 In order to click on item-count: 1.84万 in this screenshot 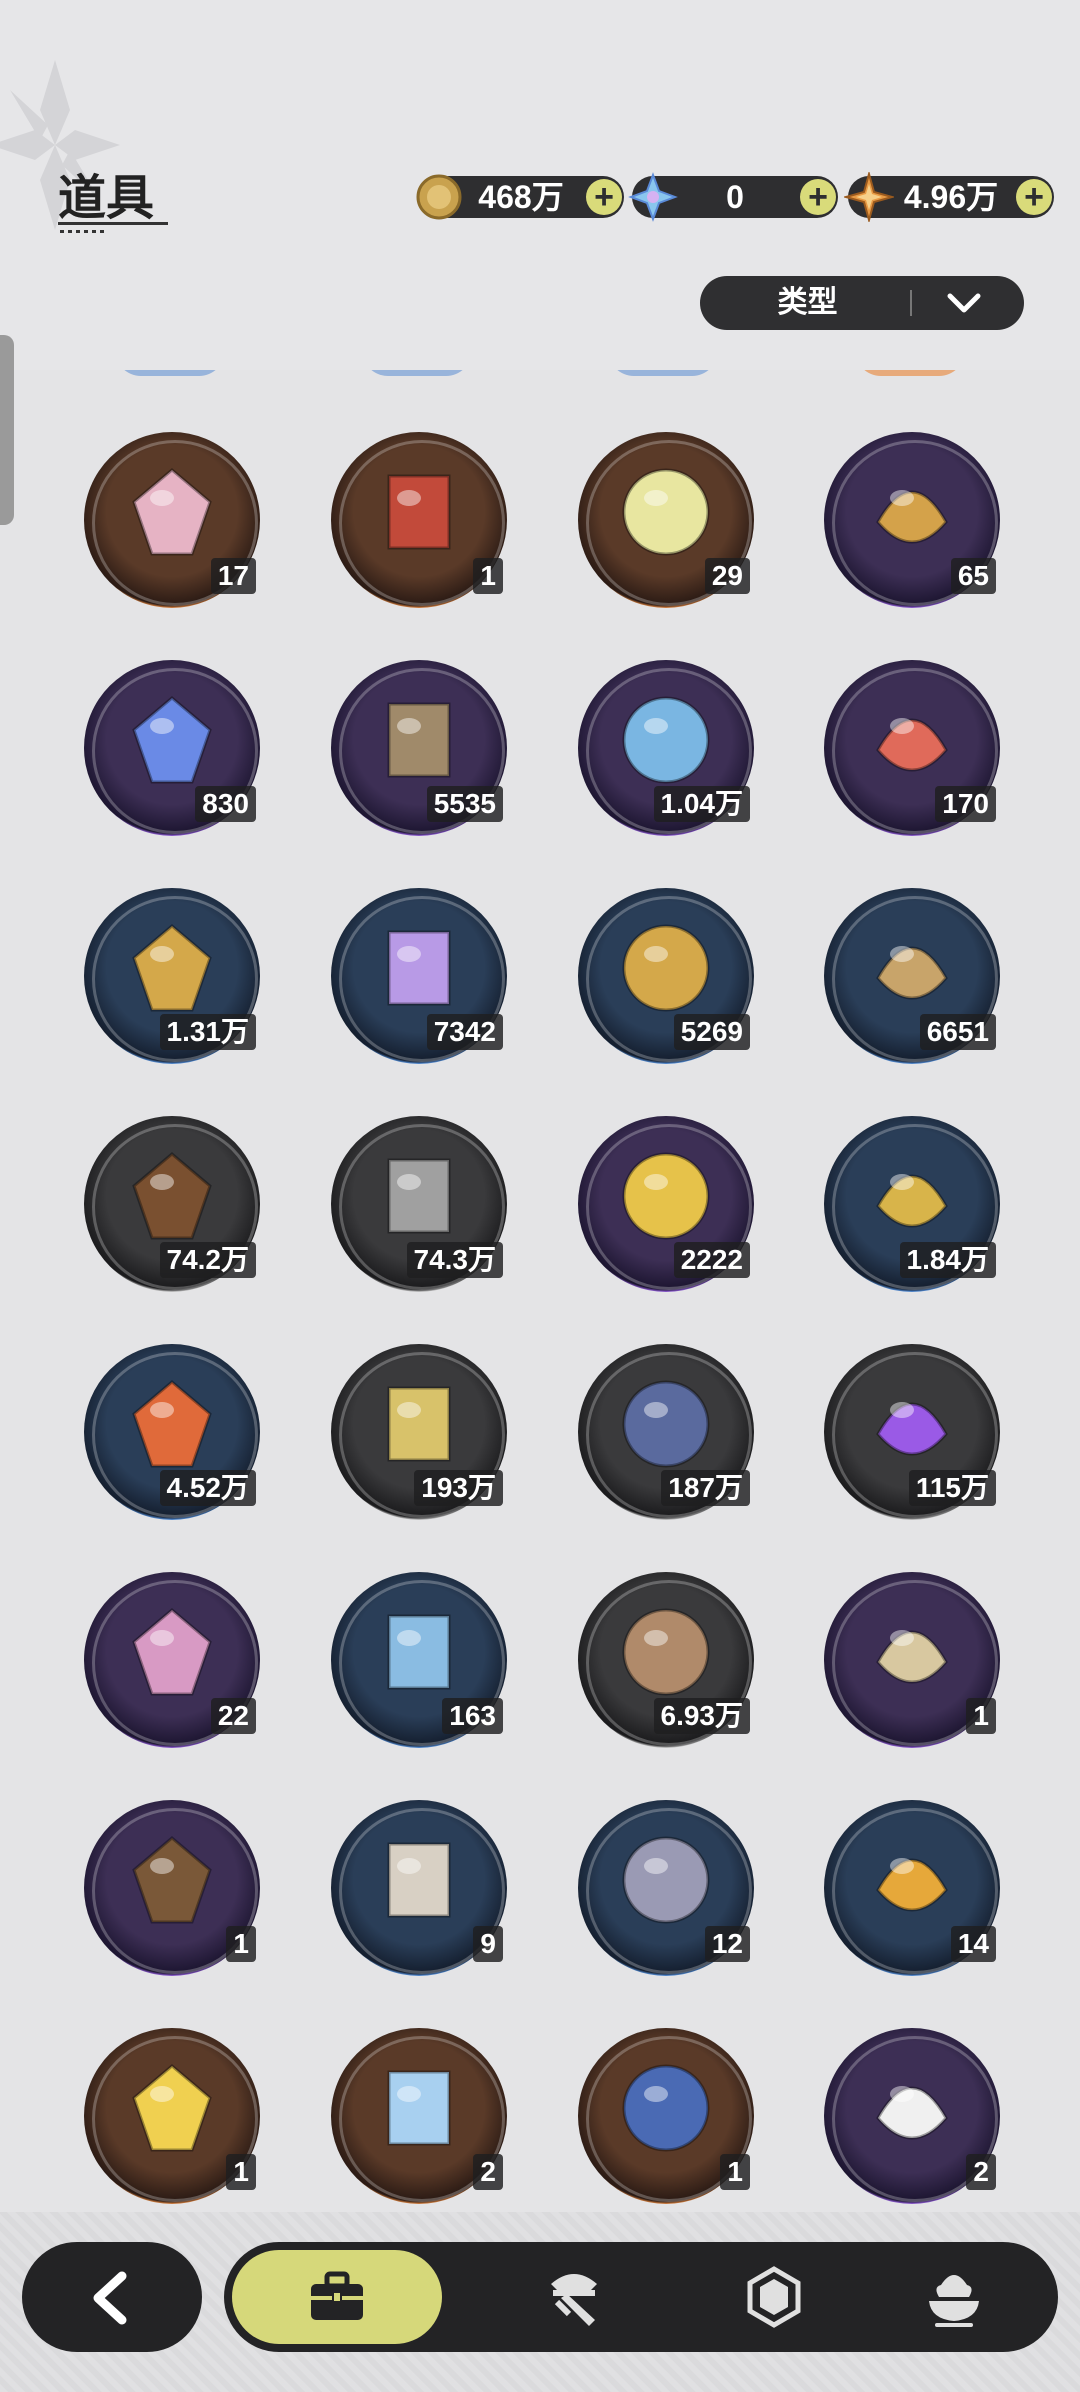, I will do `click(947, 1260)`.